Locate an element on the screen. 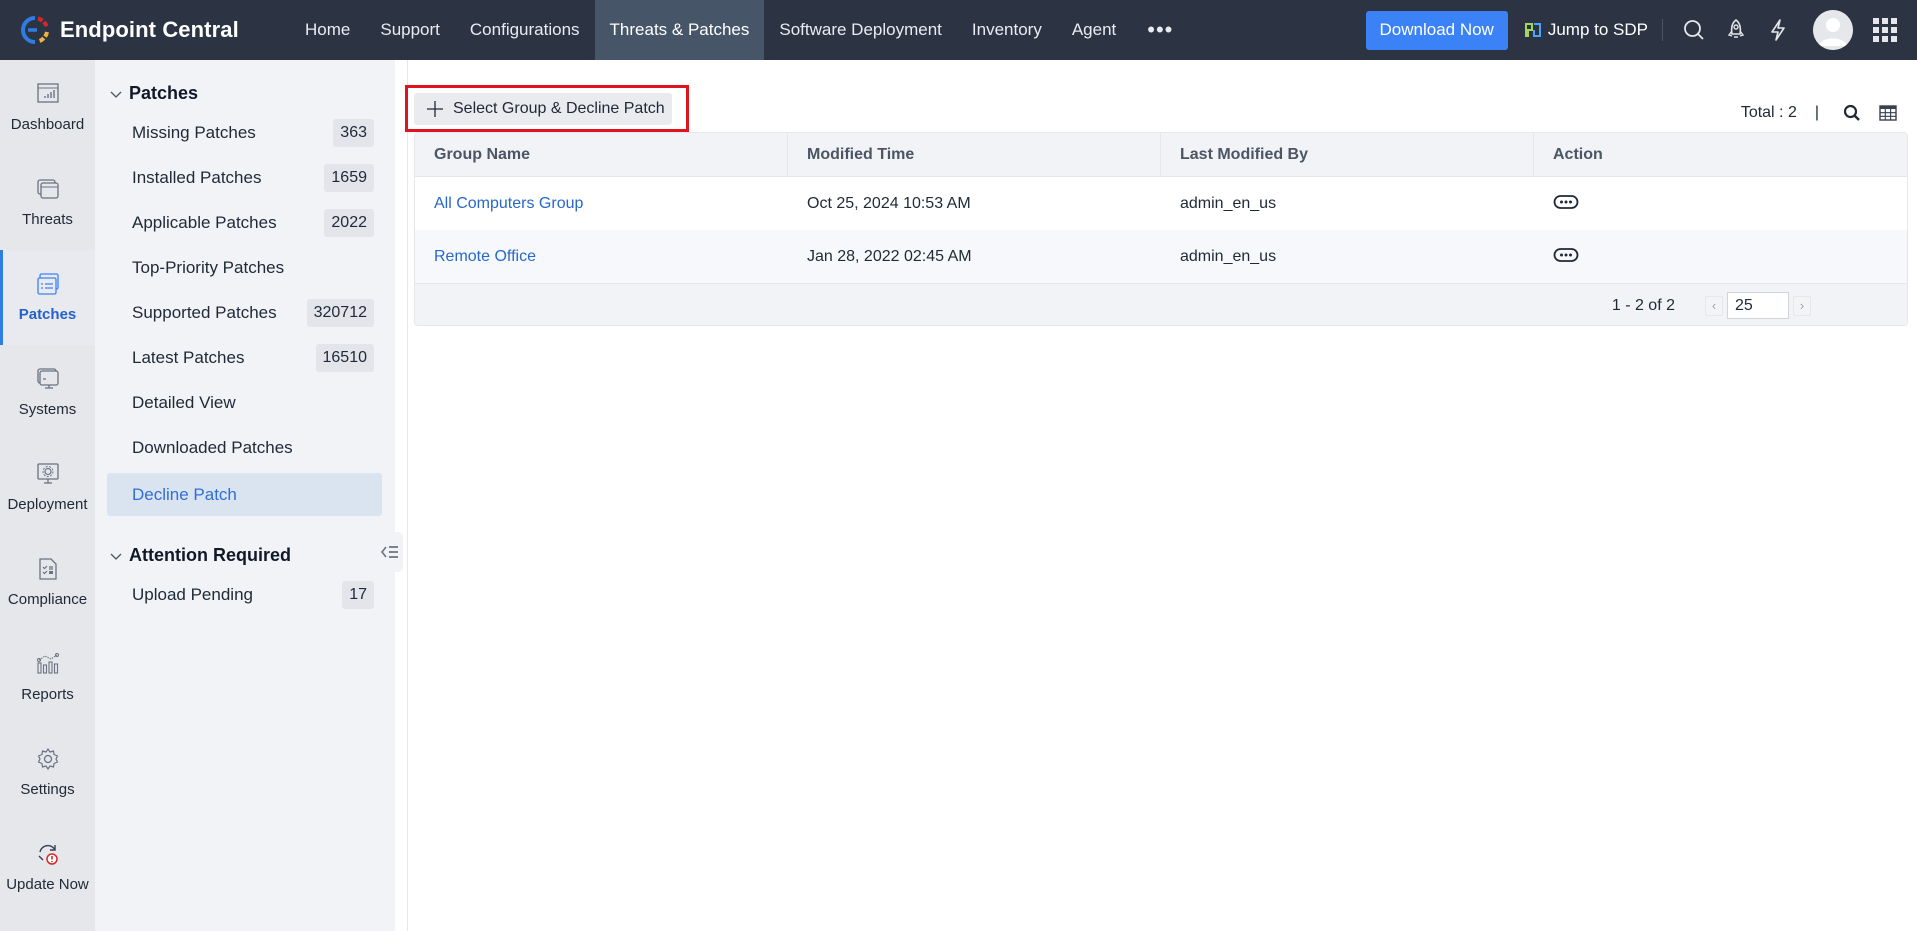 The width and height of the screenshot is (1917, 931). subnav-label: Installed Patches is located at coordinates (197, 177).